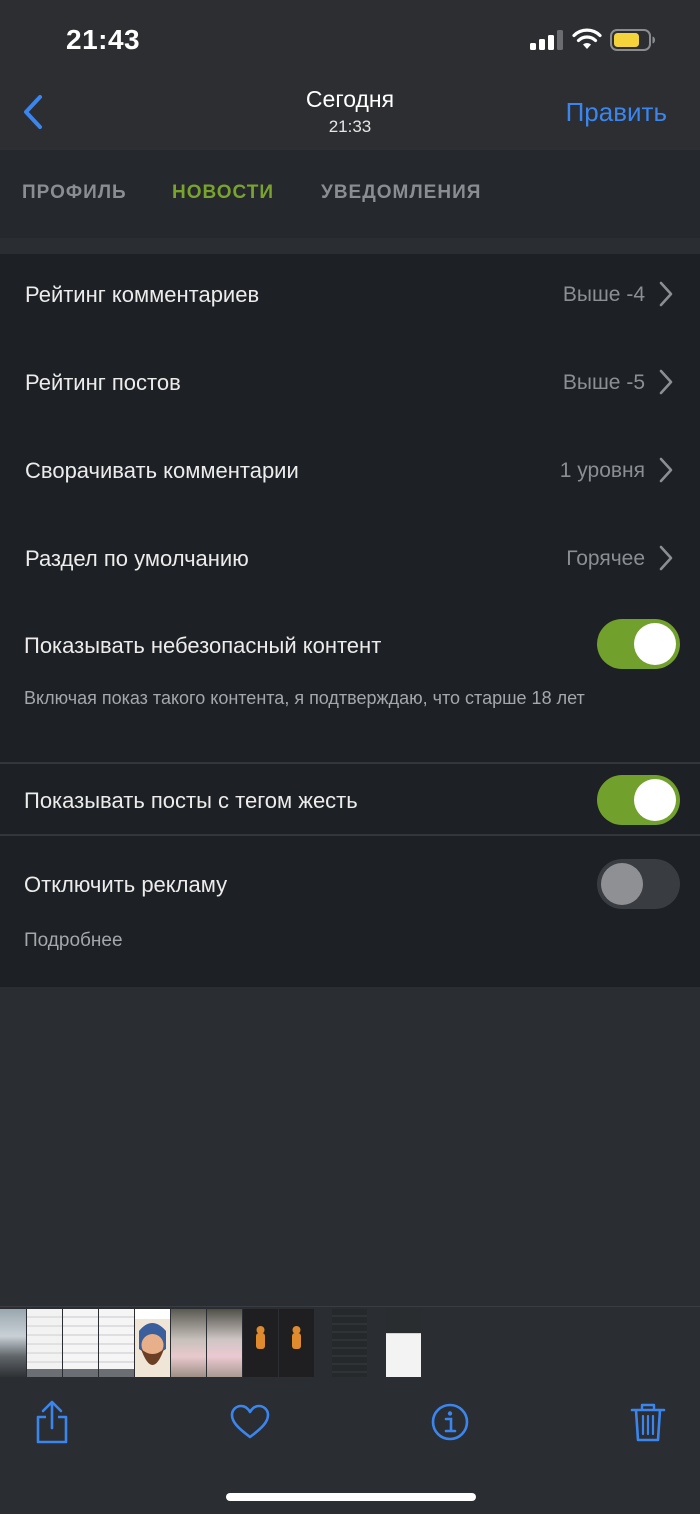  I want to click on tab-news: НОВОСТИ, so click(223, 193).